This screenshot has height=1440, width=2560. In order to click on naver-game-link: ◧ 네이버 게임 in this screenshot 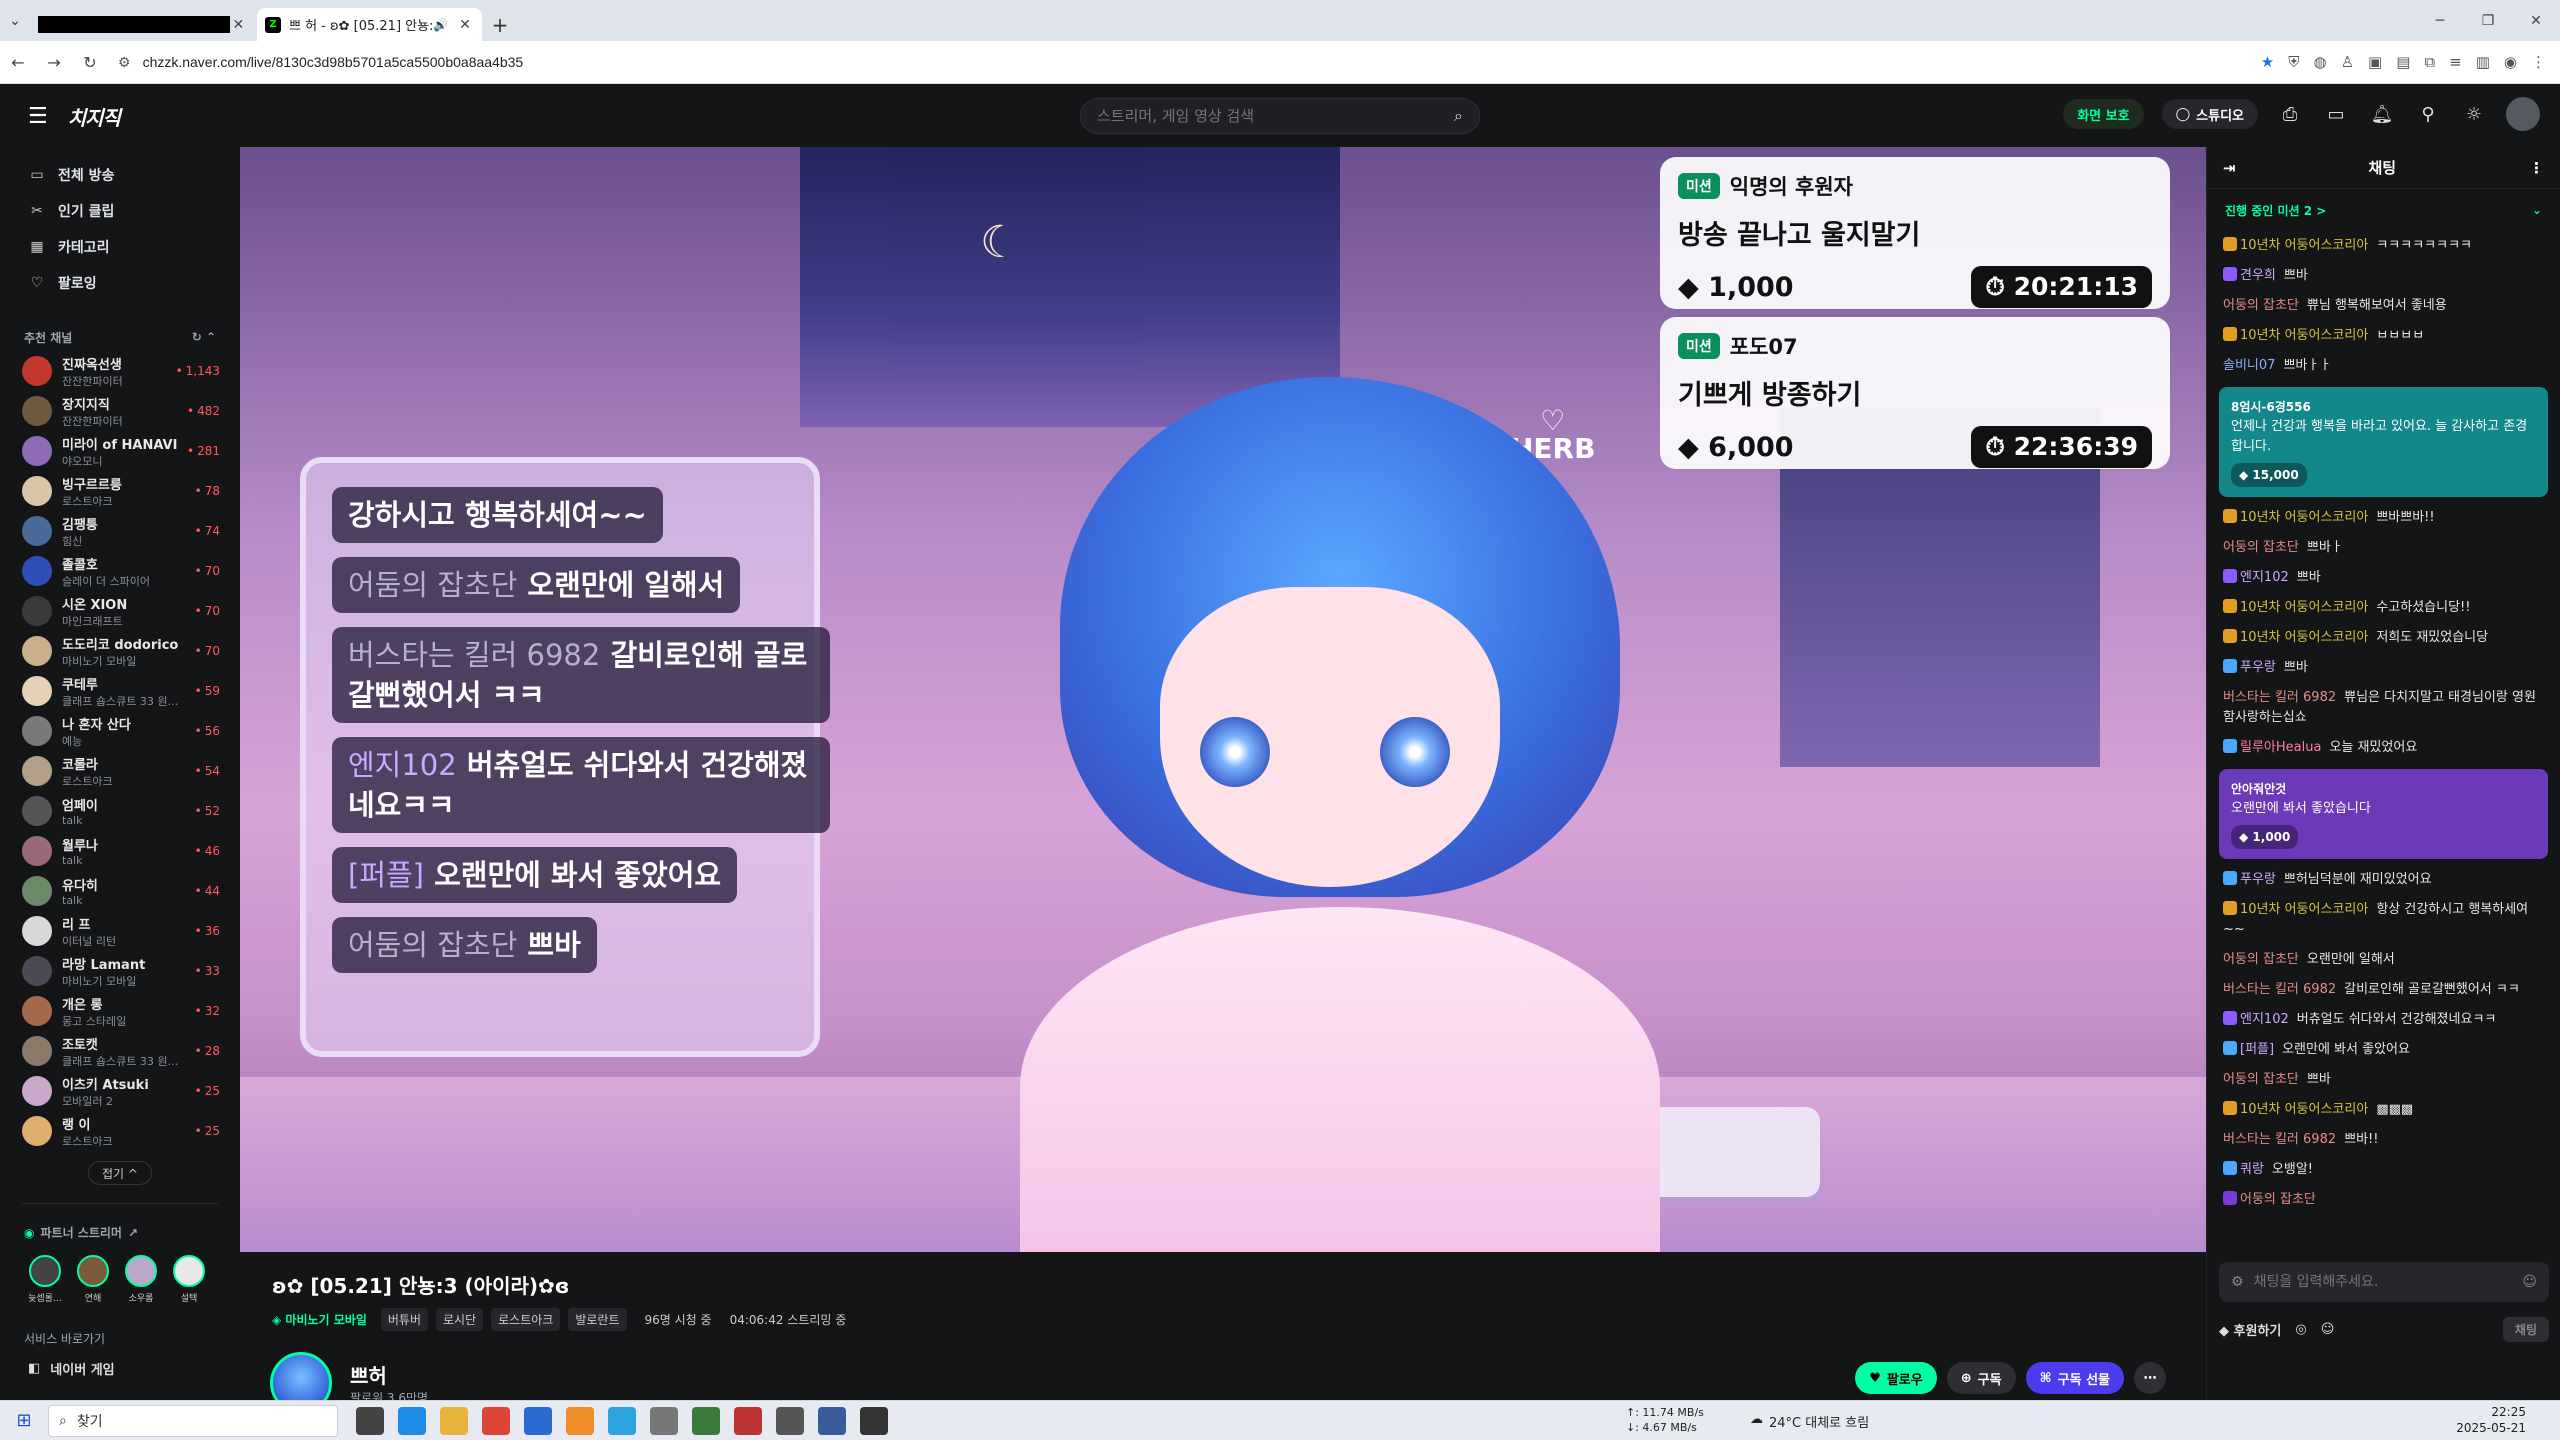, I will do `click(120, 1368)`.